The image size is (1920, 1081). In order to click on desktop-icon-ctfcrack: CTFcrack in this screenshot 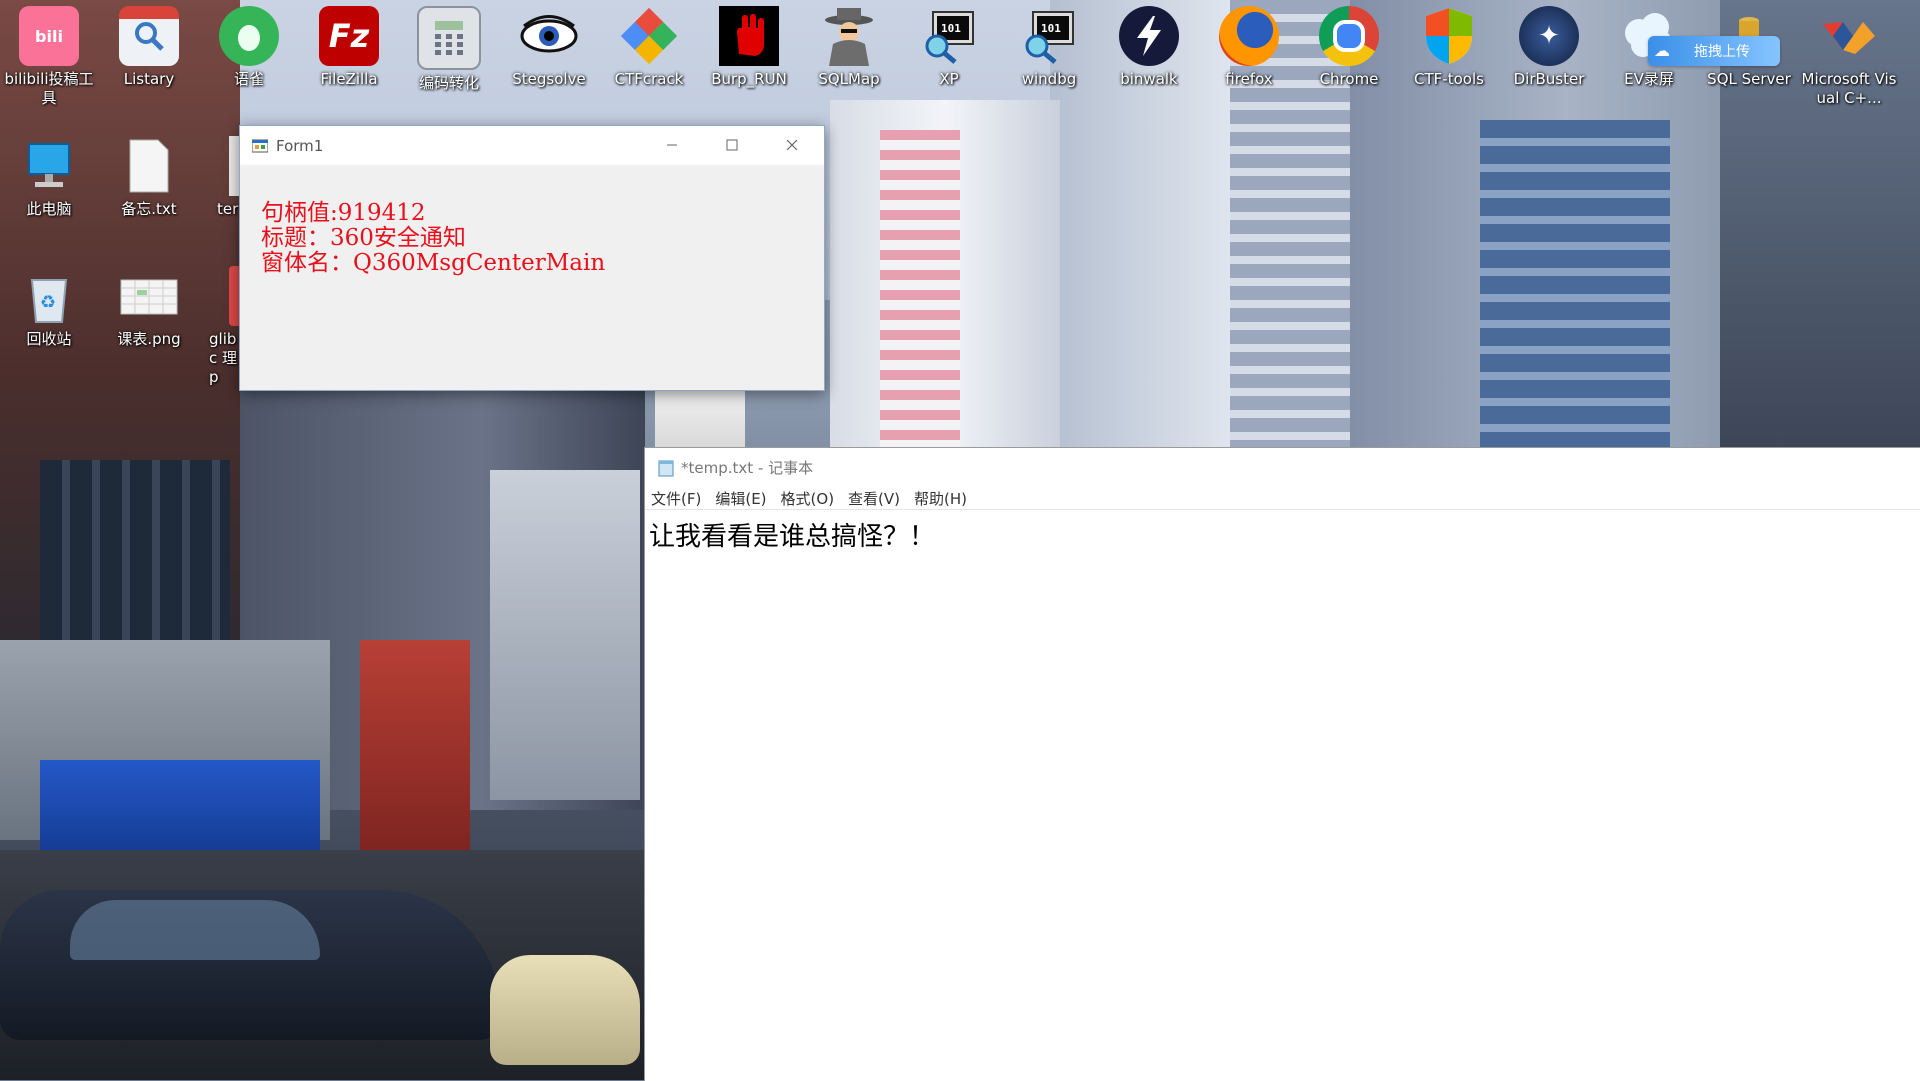, I will do `click(649, 44)`.